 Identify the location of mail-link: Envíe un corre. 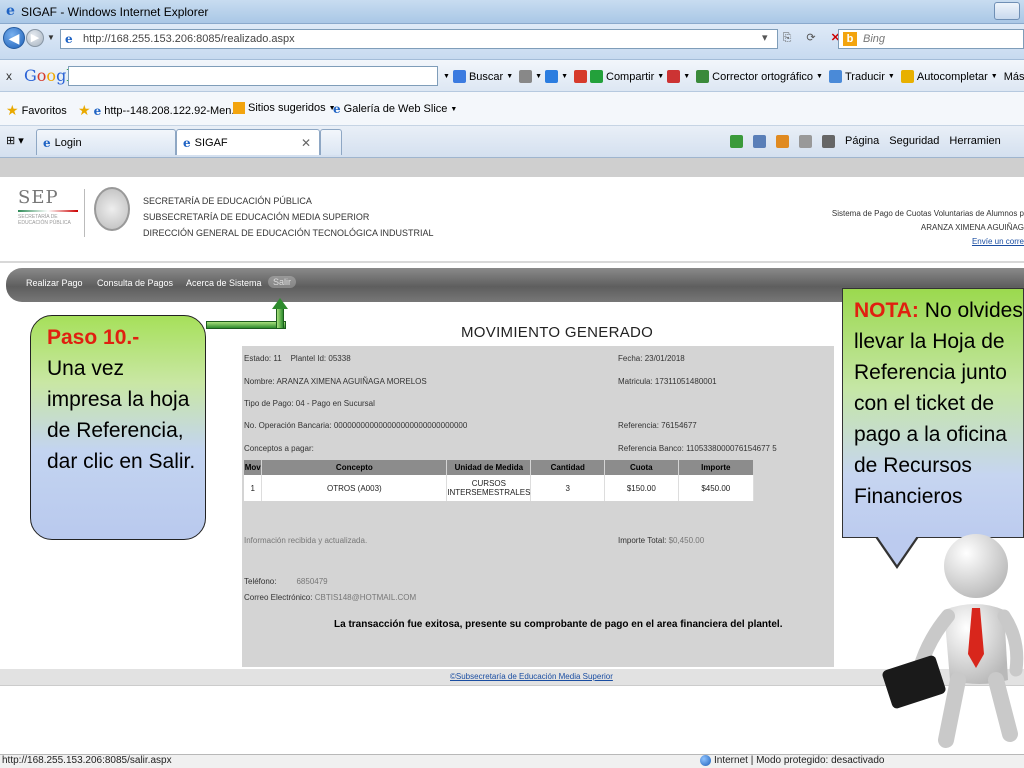
(928, 242).